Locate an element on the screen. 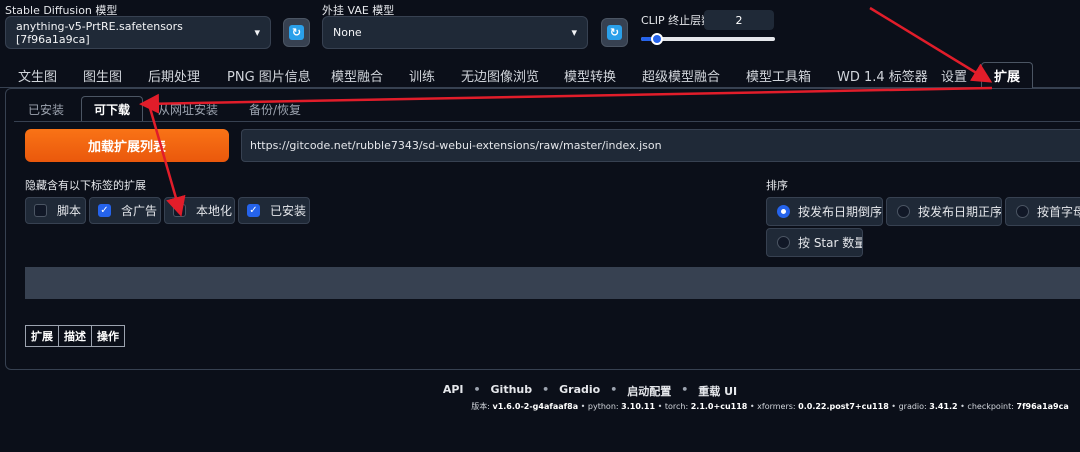 The width and height of the screenshot is (1080, 452). arrow-to-localization-checkbox is located at coordinates (167, 162).